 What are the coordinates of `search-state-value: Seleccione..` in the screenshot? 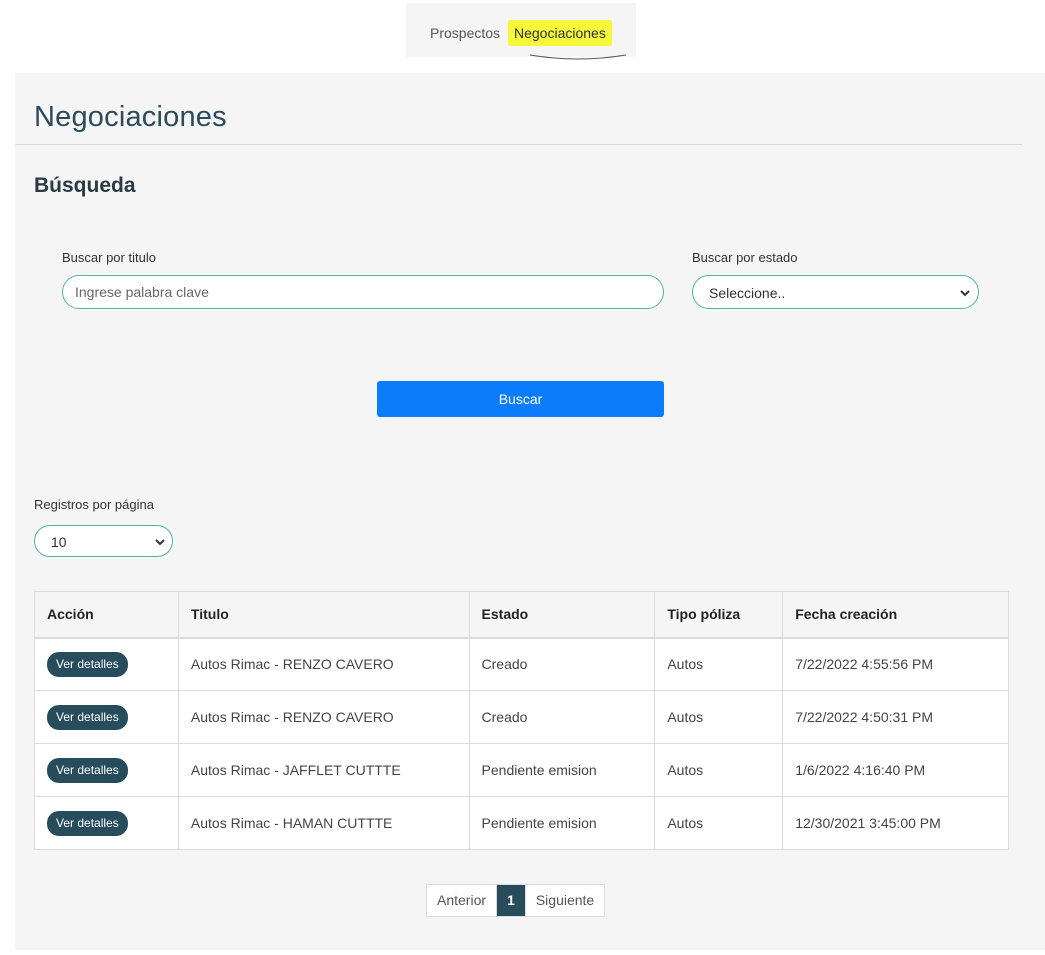 It's located at (747, 293).